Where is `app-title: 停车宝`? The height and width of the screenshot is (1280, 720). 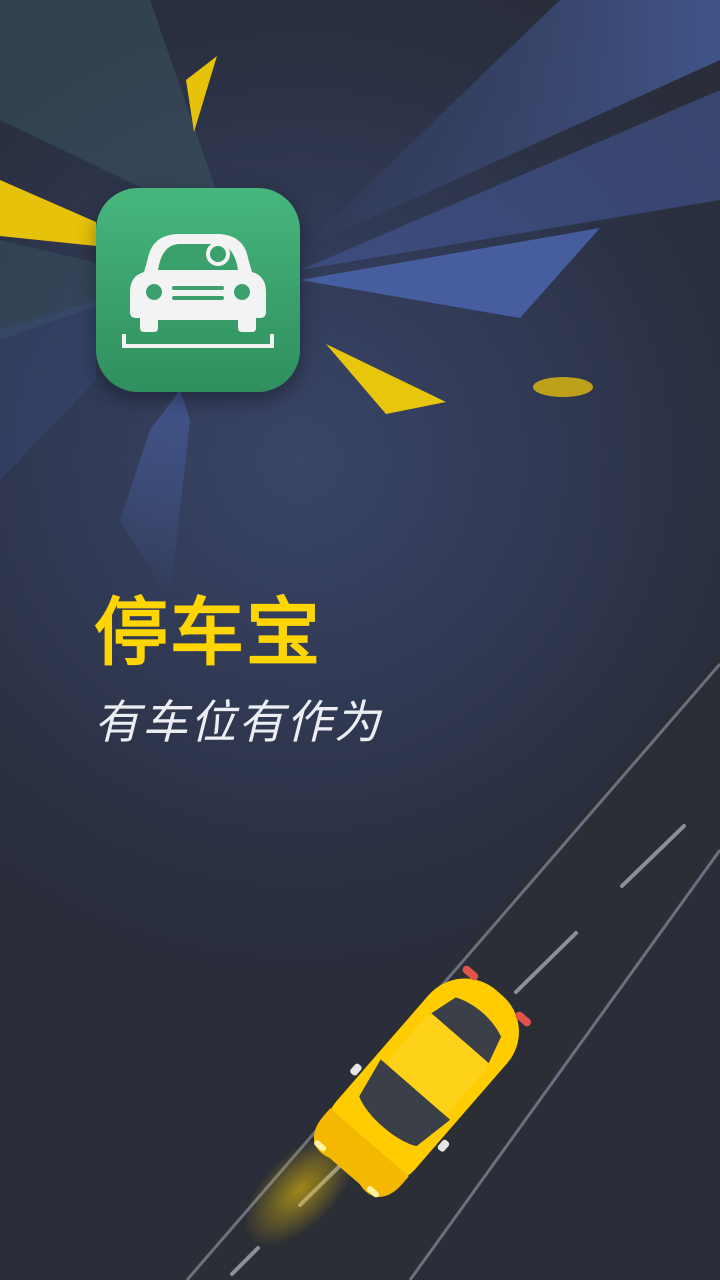
app-title: 停车宝 is located at coordinates (208, 633).